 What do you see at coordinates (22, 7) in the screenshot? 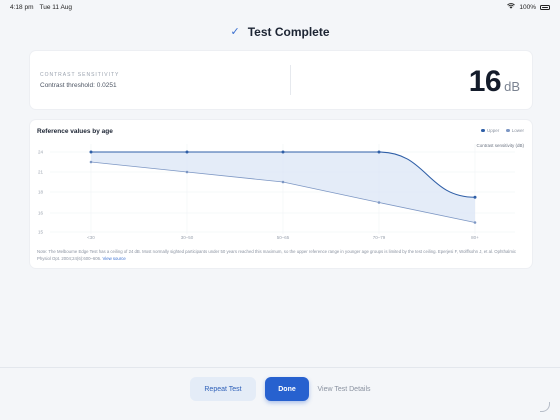
I see `status-time: 4:18 pm` at bounding box center [22, 7].